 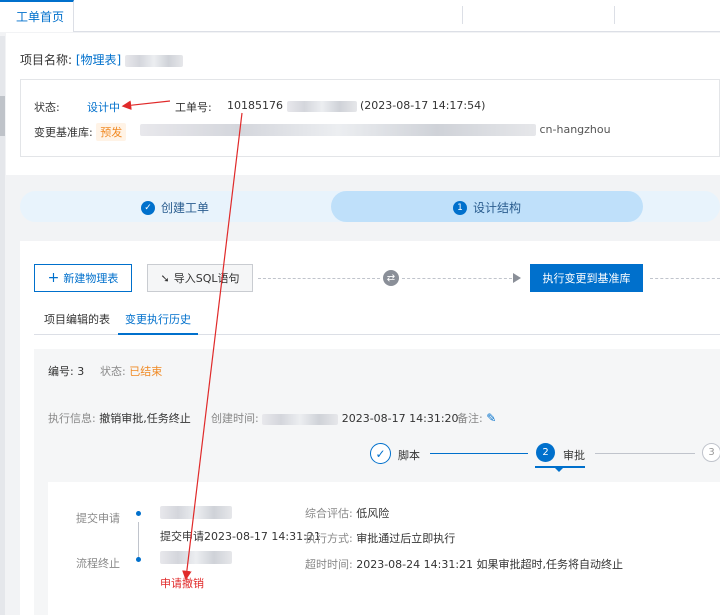 What do you see at coordinates (240, 536) in the screenshot?
I see `submit-detail: 提交申请2023-08-17 14:31:21` at bounding box center [240, 536].